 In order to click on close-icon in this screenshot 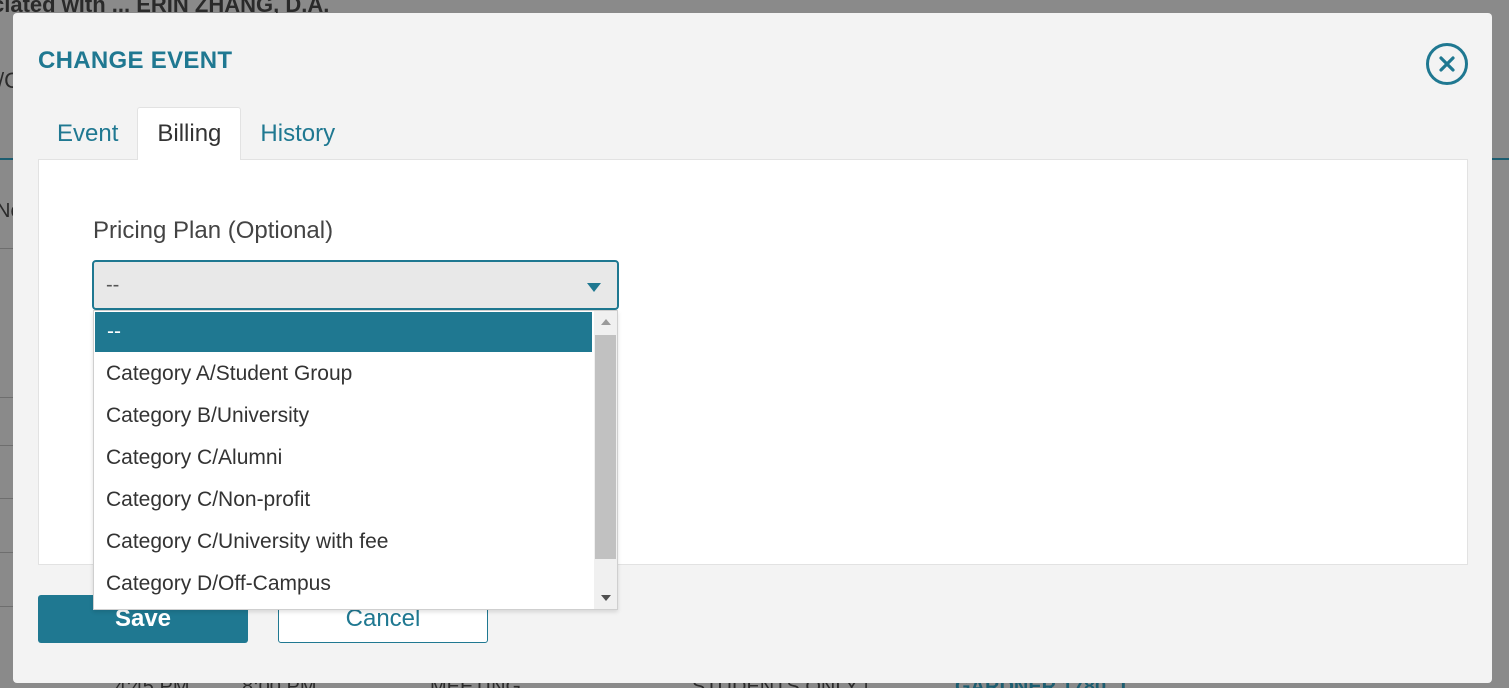, I will do `click(1447, 64)`.